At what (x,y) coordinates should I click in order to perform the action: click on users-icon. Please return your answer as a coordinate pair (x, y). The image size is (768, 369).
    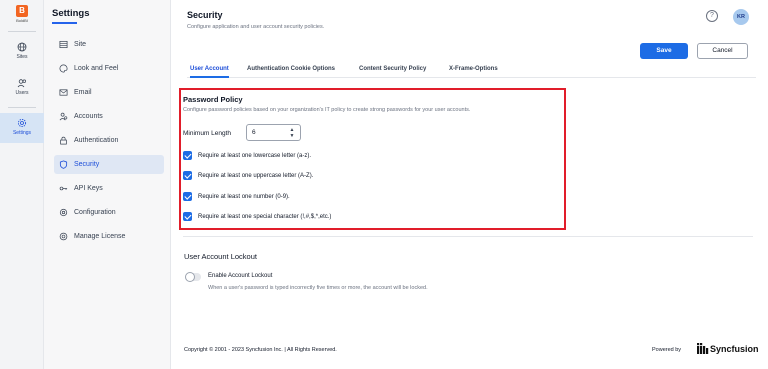
    Looking at the image, I should click on (21, 83).